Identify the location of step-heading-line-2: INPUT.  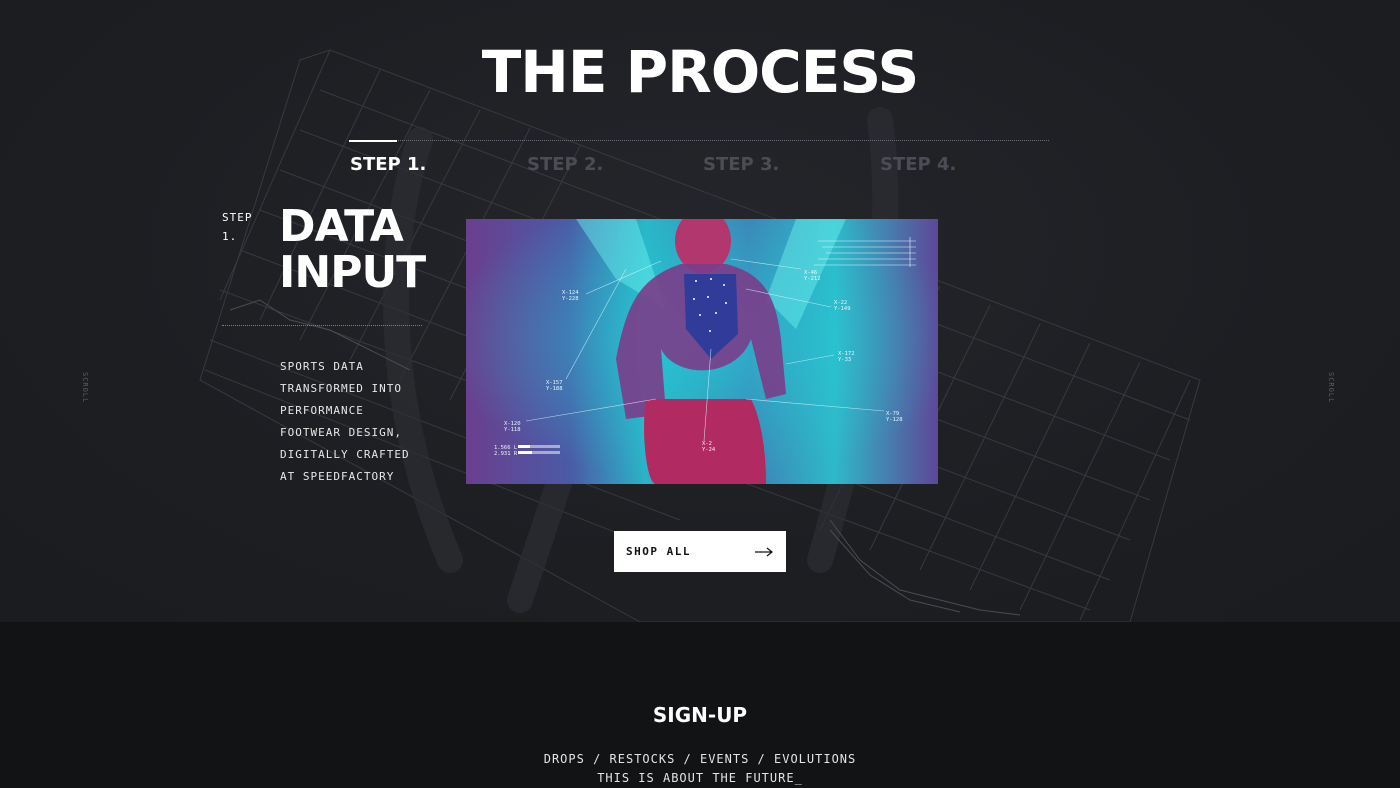
(352, 272).